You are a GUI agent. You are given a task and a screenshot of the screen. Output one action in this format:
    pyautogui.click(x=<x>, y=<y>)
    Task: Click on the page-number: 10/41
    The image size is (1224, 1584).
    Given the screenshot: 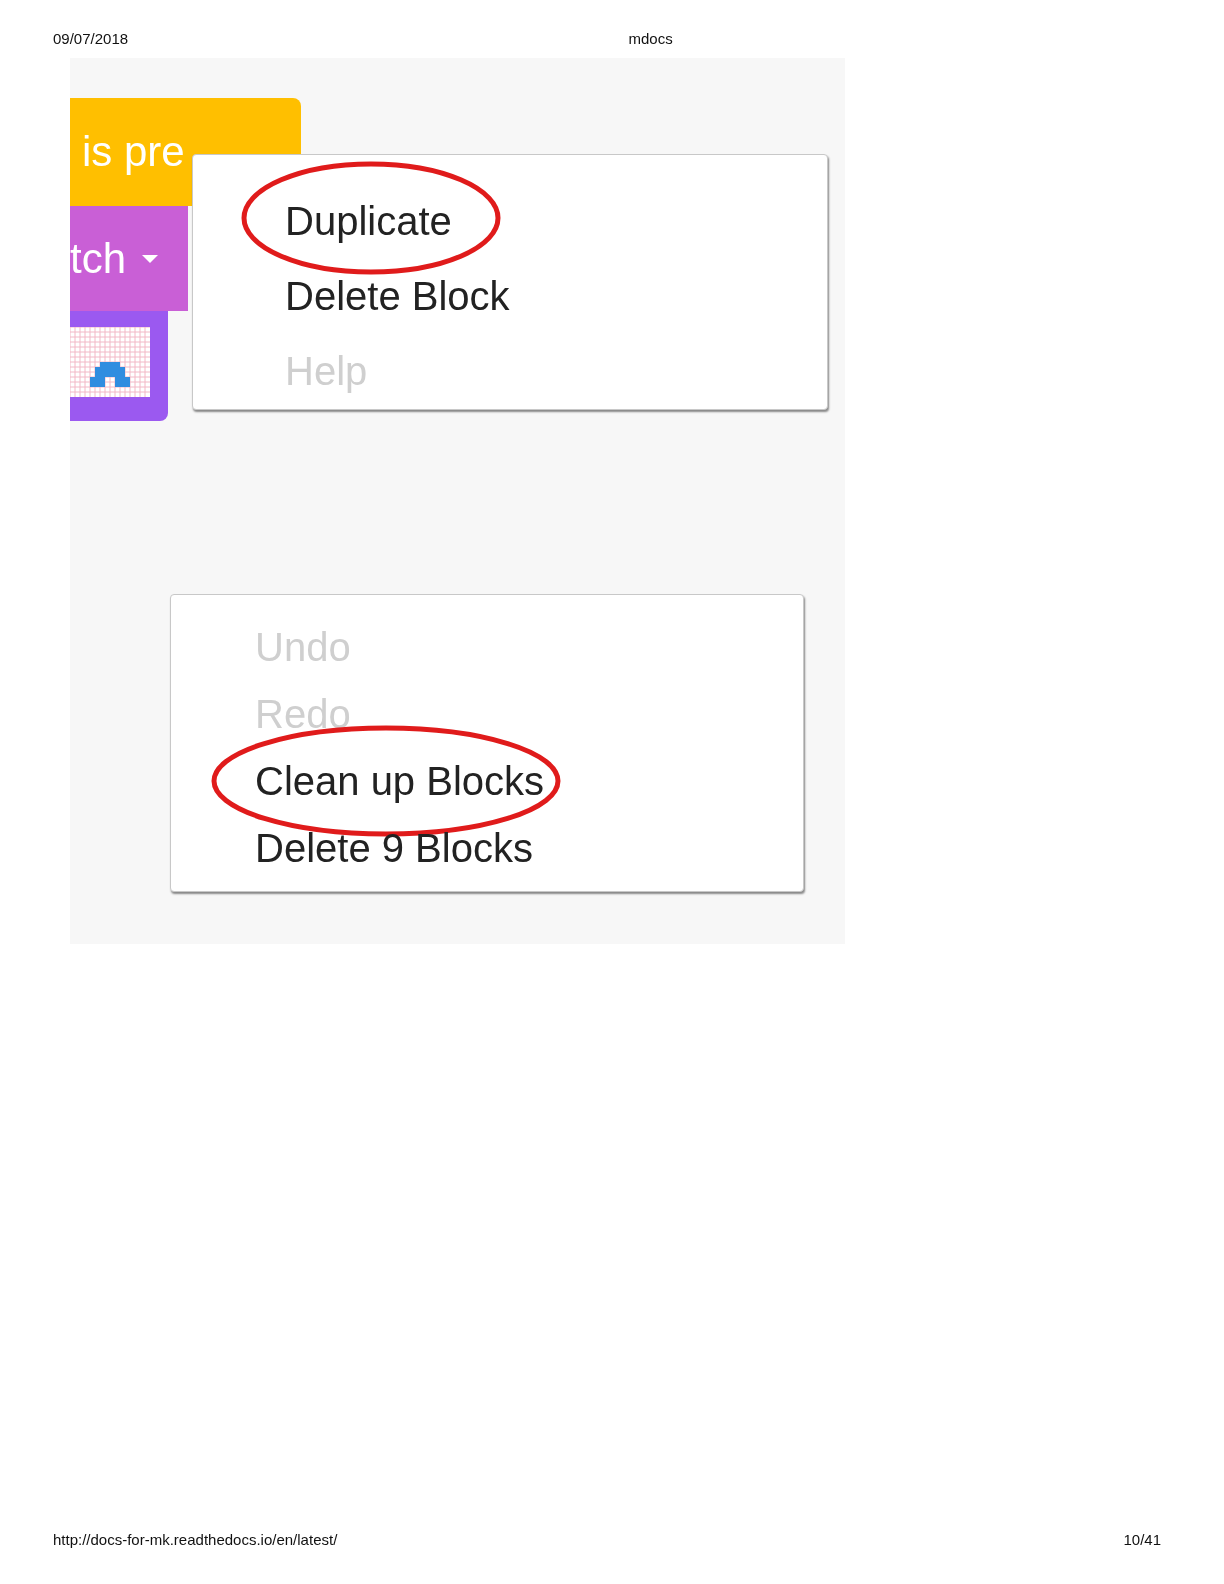 What is the action you would take?
    pyautogui.click(x=1142, y=1539)
    